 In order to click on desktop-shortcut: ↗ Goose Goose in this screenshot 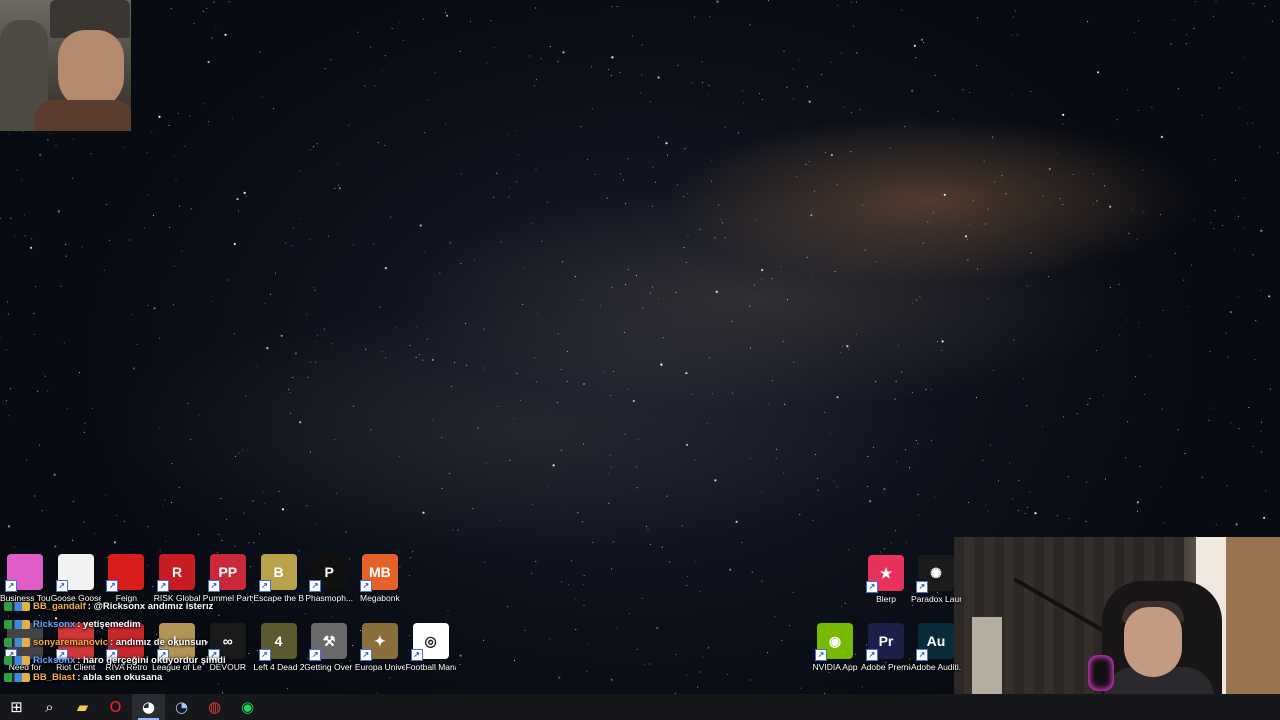, I will do `click(76, 578)`.